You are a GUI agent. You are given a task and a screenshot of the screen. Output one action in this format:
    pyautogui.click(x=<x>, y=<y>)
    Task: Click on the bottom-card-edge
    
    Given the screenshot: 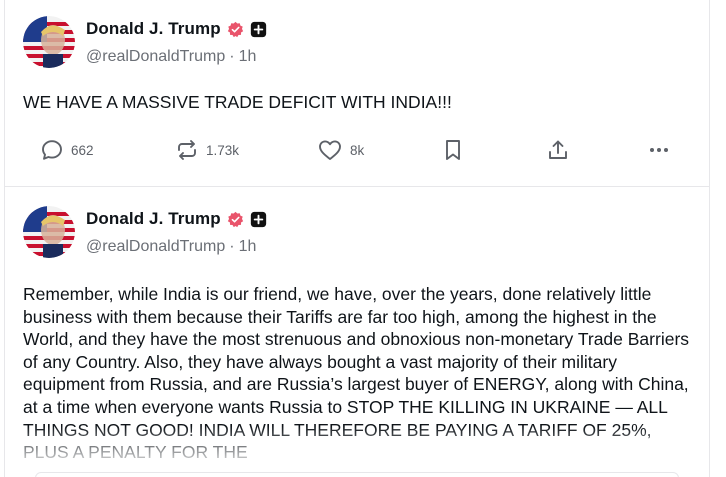 What is the action you would take?
    pyautogui.click(x=357, y=474)
    